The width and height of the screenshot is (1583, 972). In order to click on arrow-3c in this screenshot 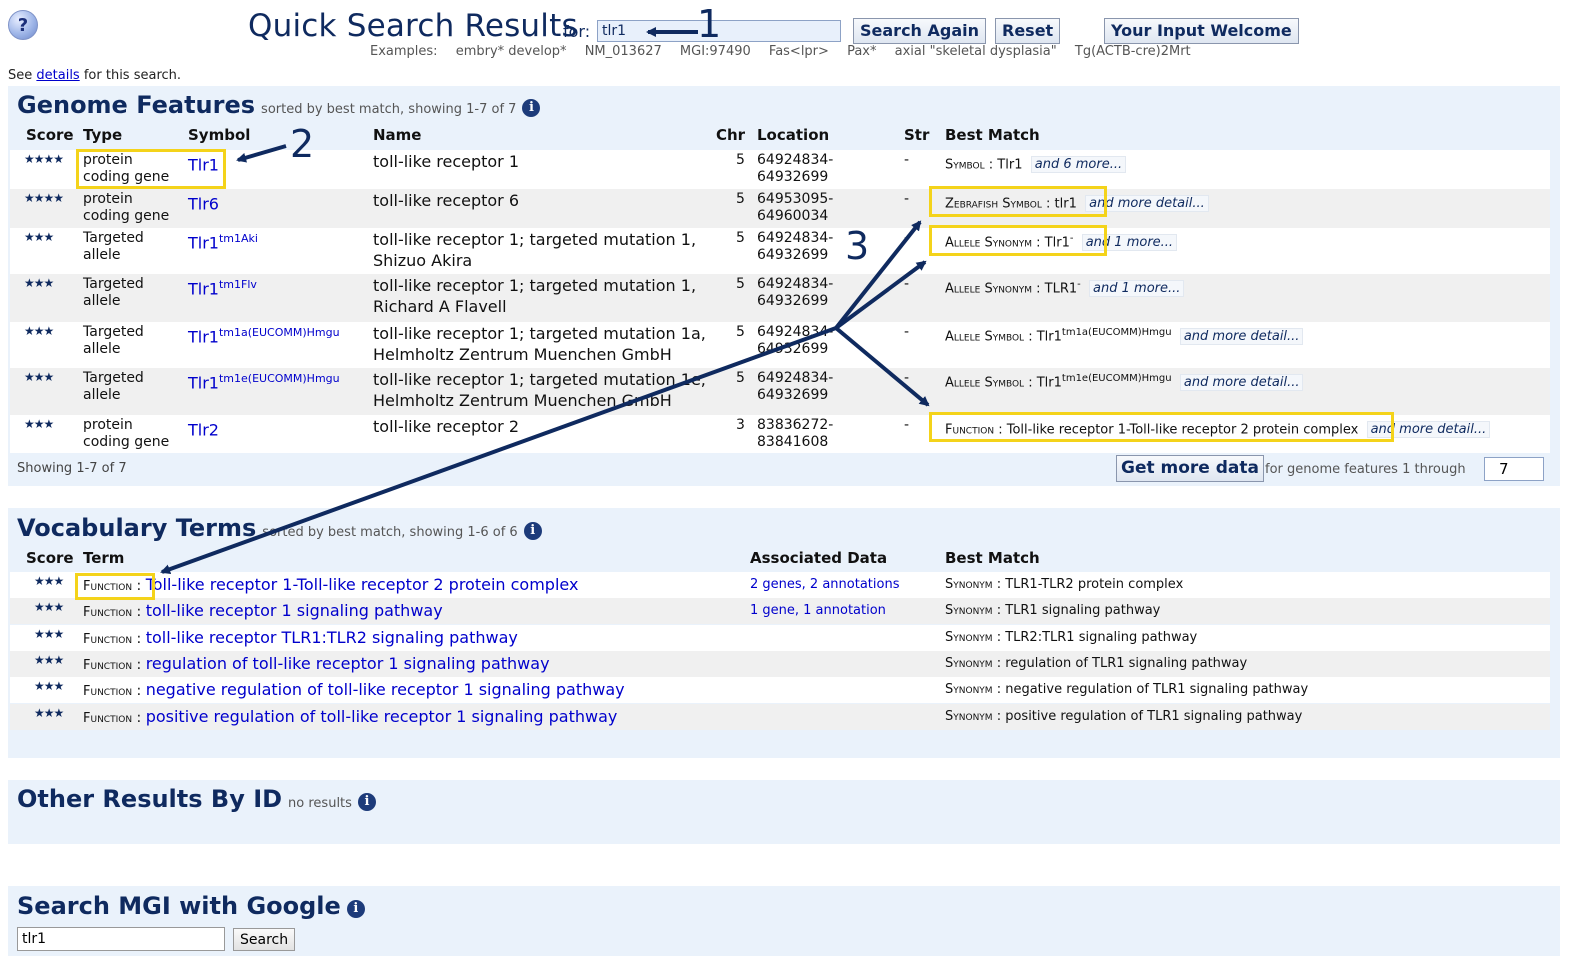, I will do `click(882, 366)`.